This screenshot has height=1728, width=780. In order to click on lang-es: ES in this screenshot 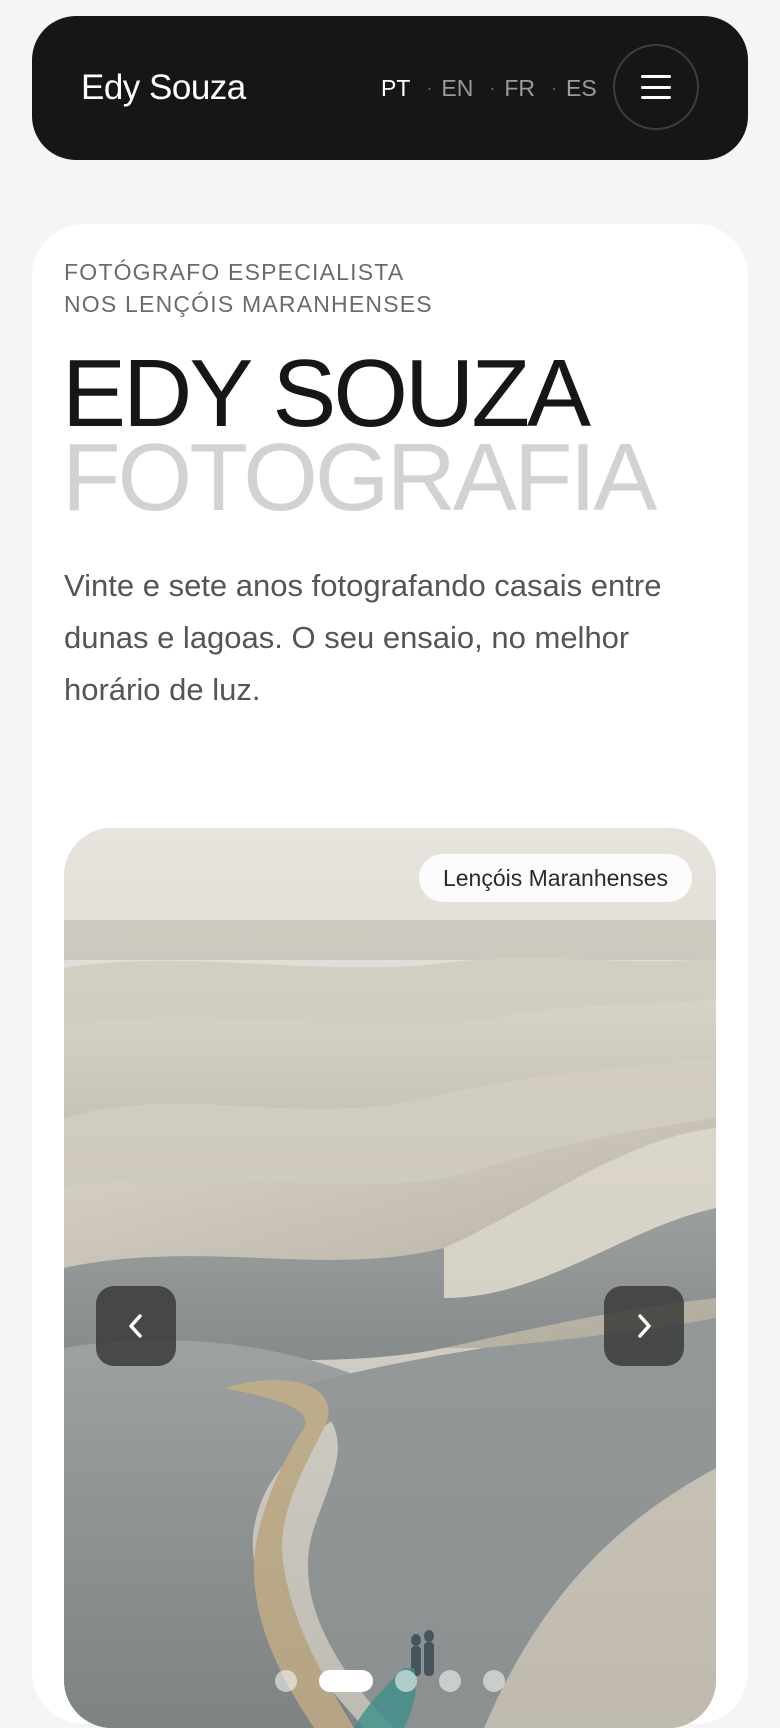, I will do `click(581, 88)`.